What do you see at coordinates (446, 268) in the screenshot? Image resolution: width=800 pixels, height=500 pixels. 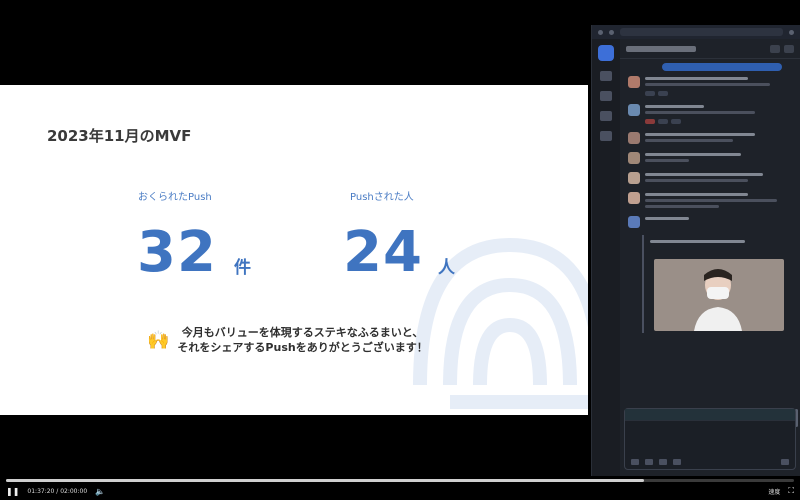 I see `stat-unit-push-received: 人` at bounding box center [446, 268].